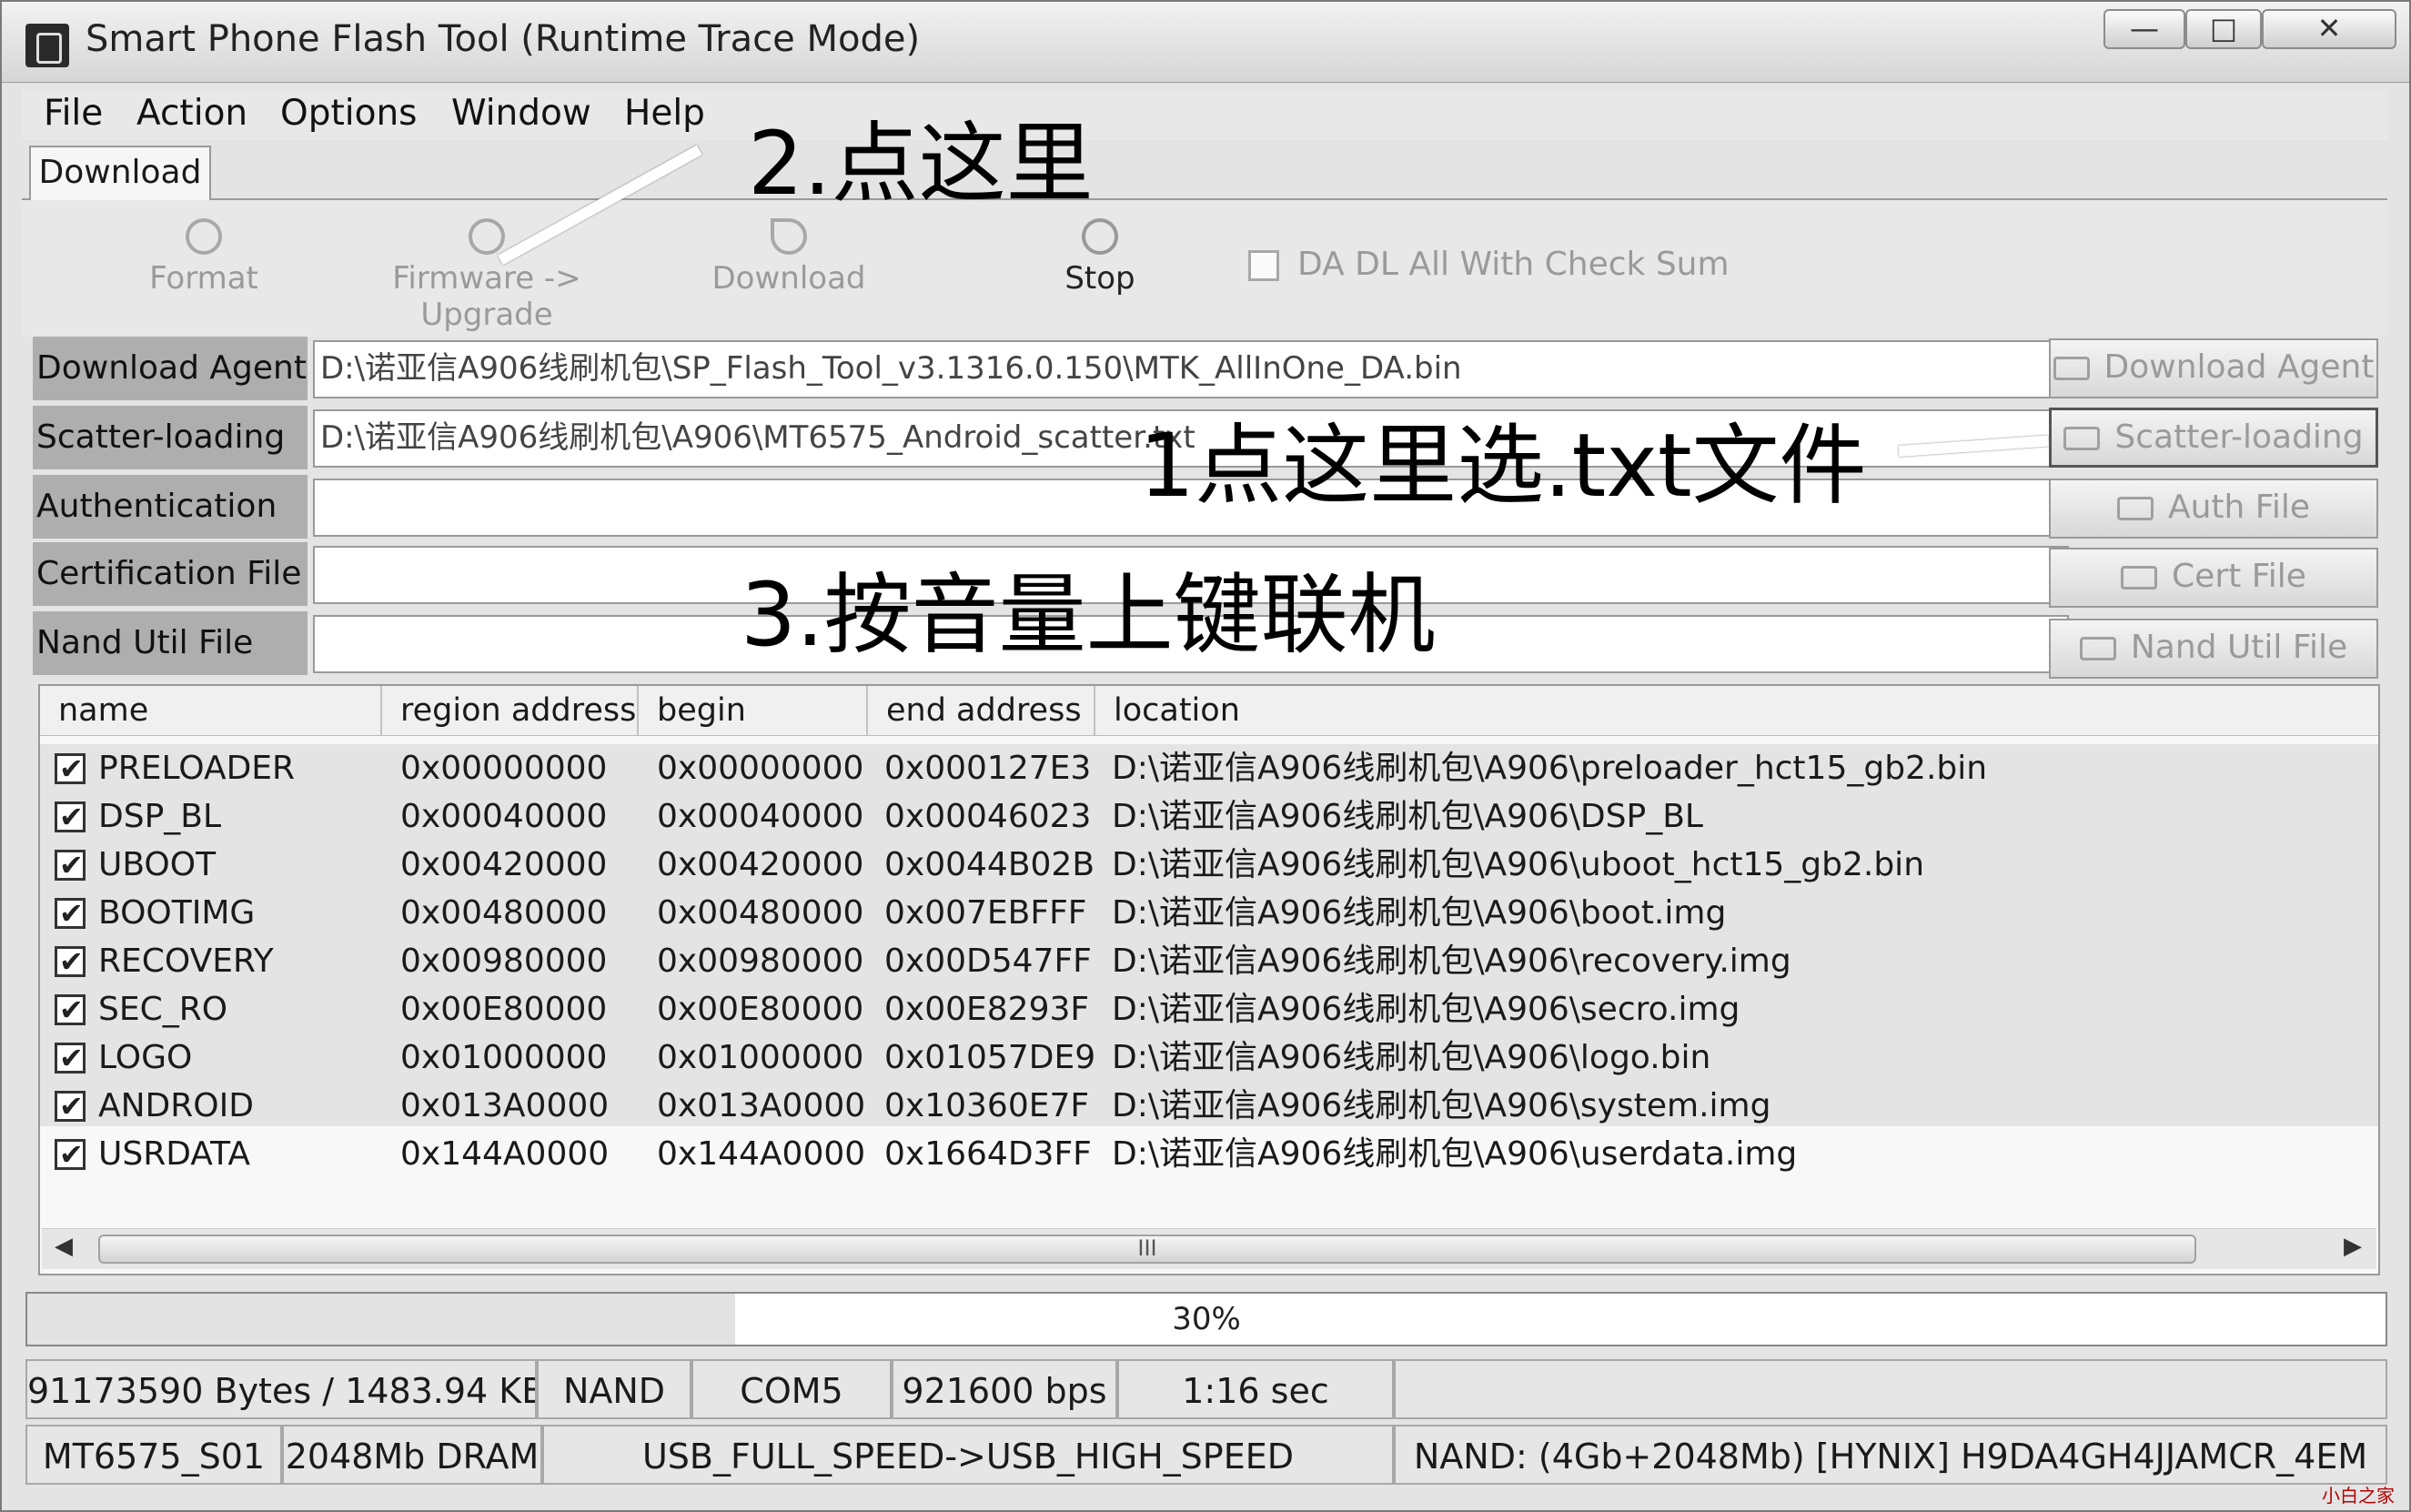 The image size is (2411, 1512). Describe the element at coordinates (761, 1154) in the screenshot. I see `row-begin-address: 0x144A0000` at that location.